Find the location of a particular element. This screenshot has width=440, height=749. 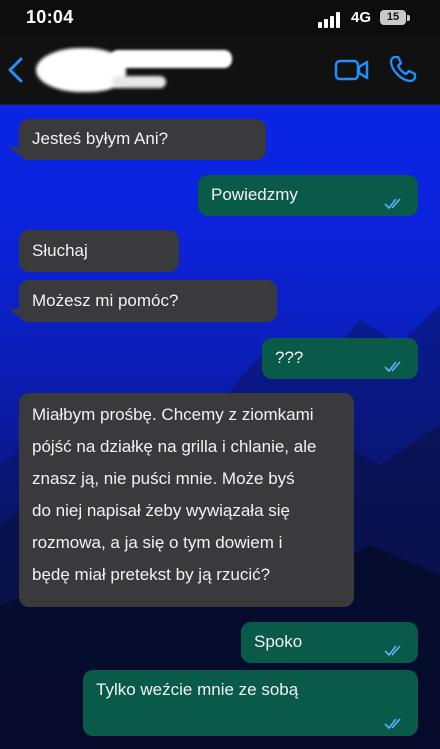

contact-status-redacted is located at coordinates (139, 82).